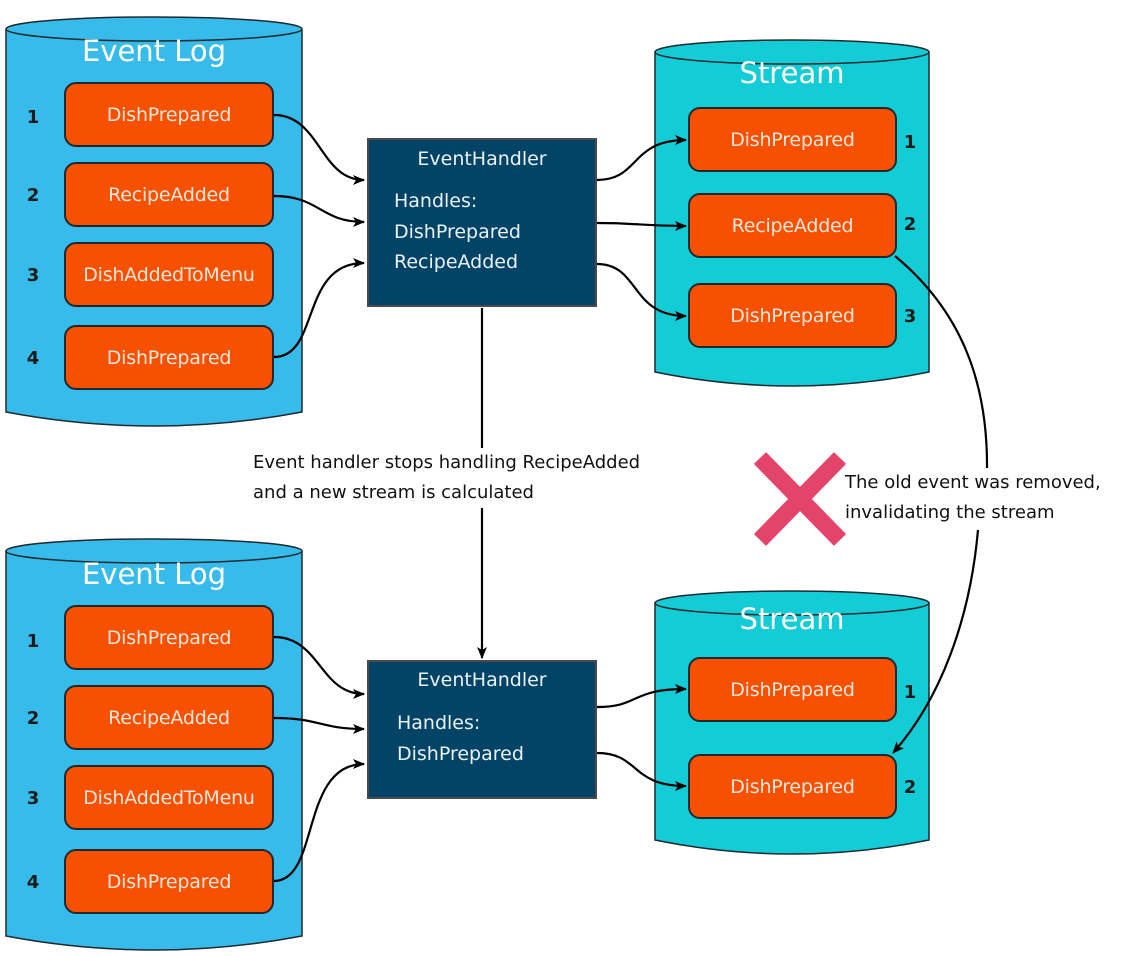 This screenshot has width=1122, height=956. What do you see at coordinates (33, 275) in the screenshot?
I see `top-log-index-3: 3` at bounding box center [33, 275].